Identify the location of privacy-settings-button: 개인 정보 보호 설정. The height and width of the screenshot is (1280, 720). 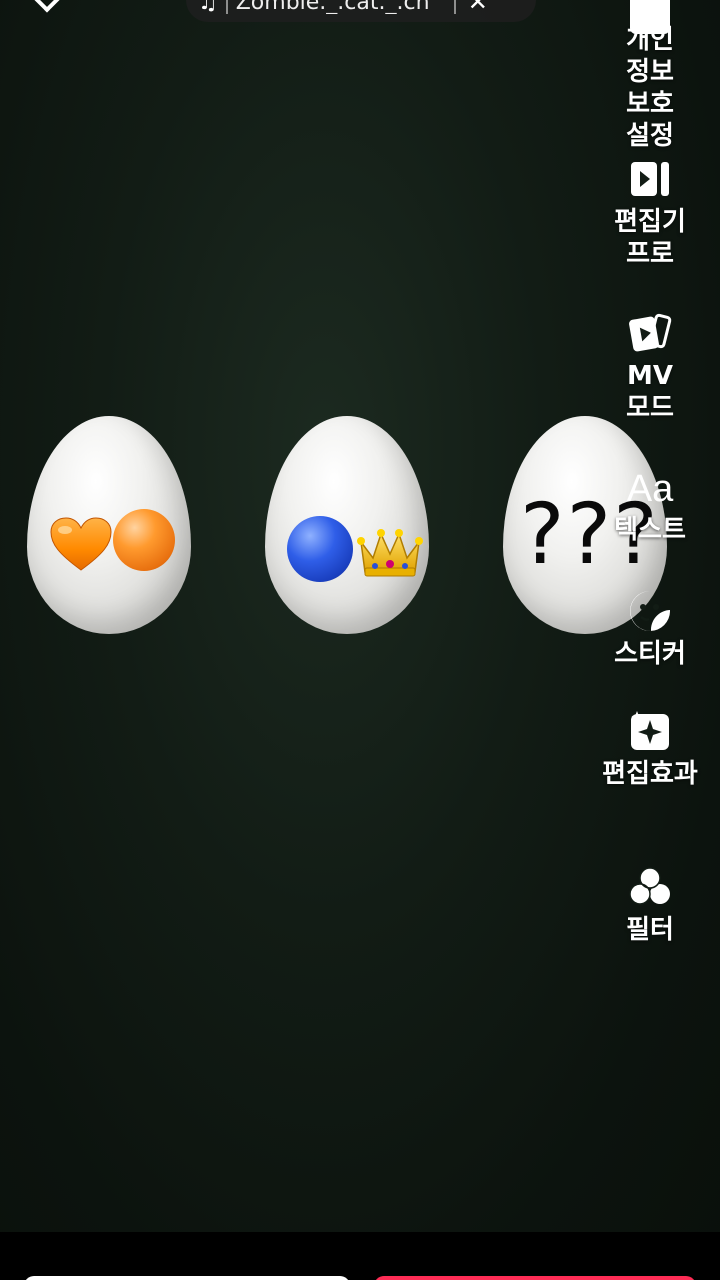
(650, 76).